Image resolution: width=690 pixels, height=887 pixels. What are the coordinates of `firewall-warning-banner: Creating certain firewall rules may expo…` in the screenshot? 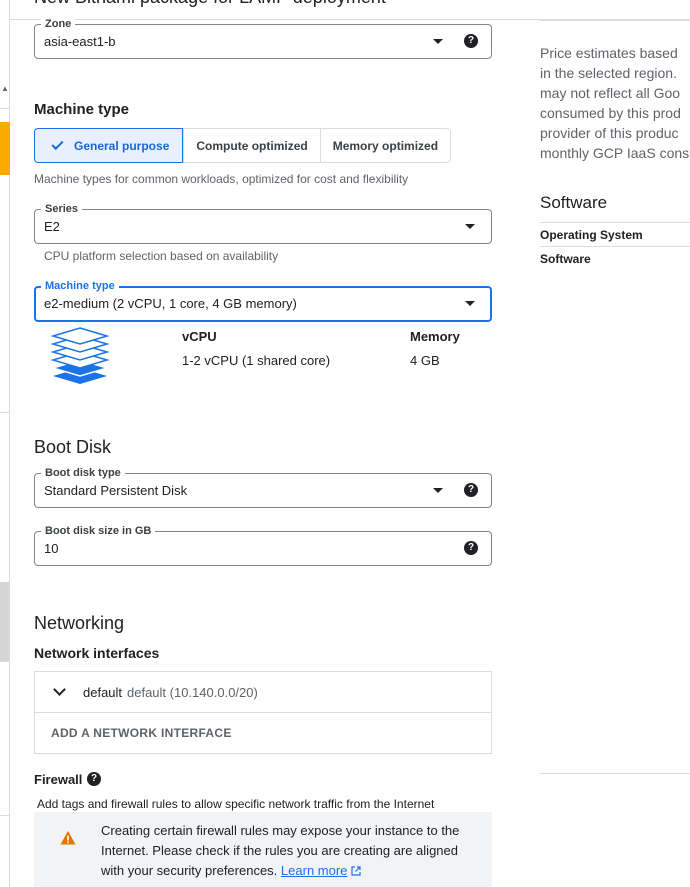 It's located at (263, 849).